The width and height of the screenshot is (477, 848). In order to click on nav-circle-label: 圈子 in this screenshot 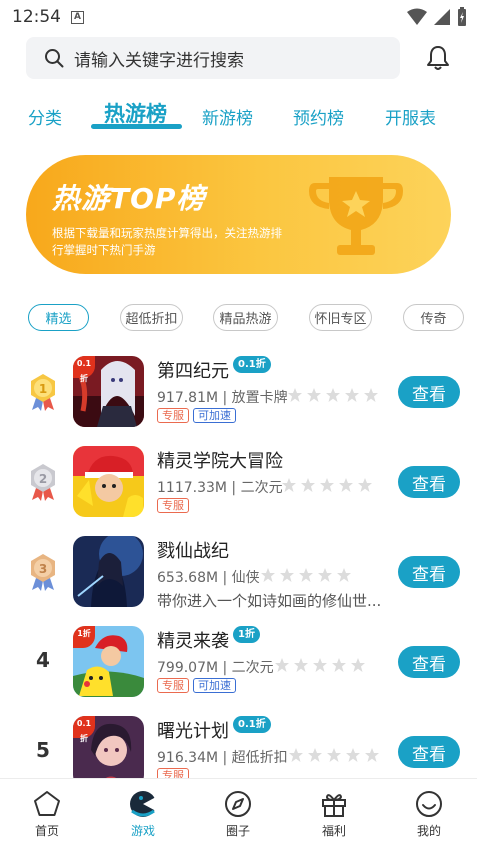, I will do `click(237, 831)`.